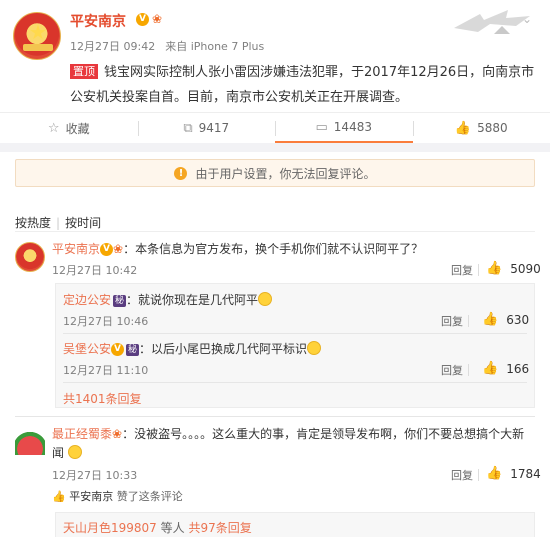 The image size is (550, 537). I want to click on comment-icon: ▭, so click(321, 127).